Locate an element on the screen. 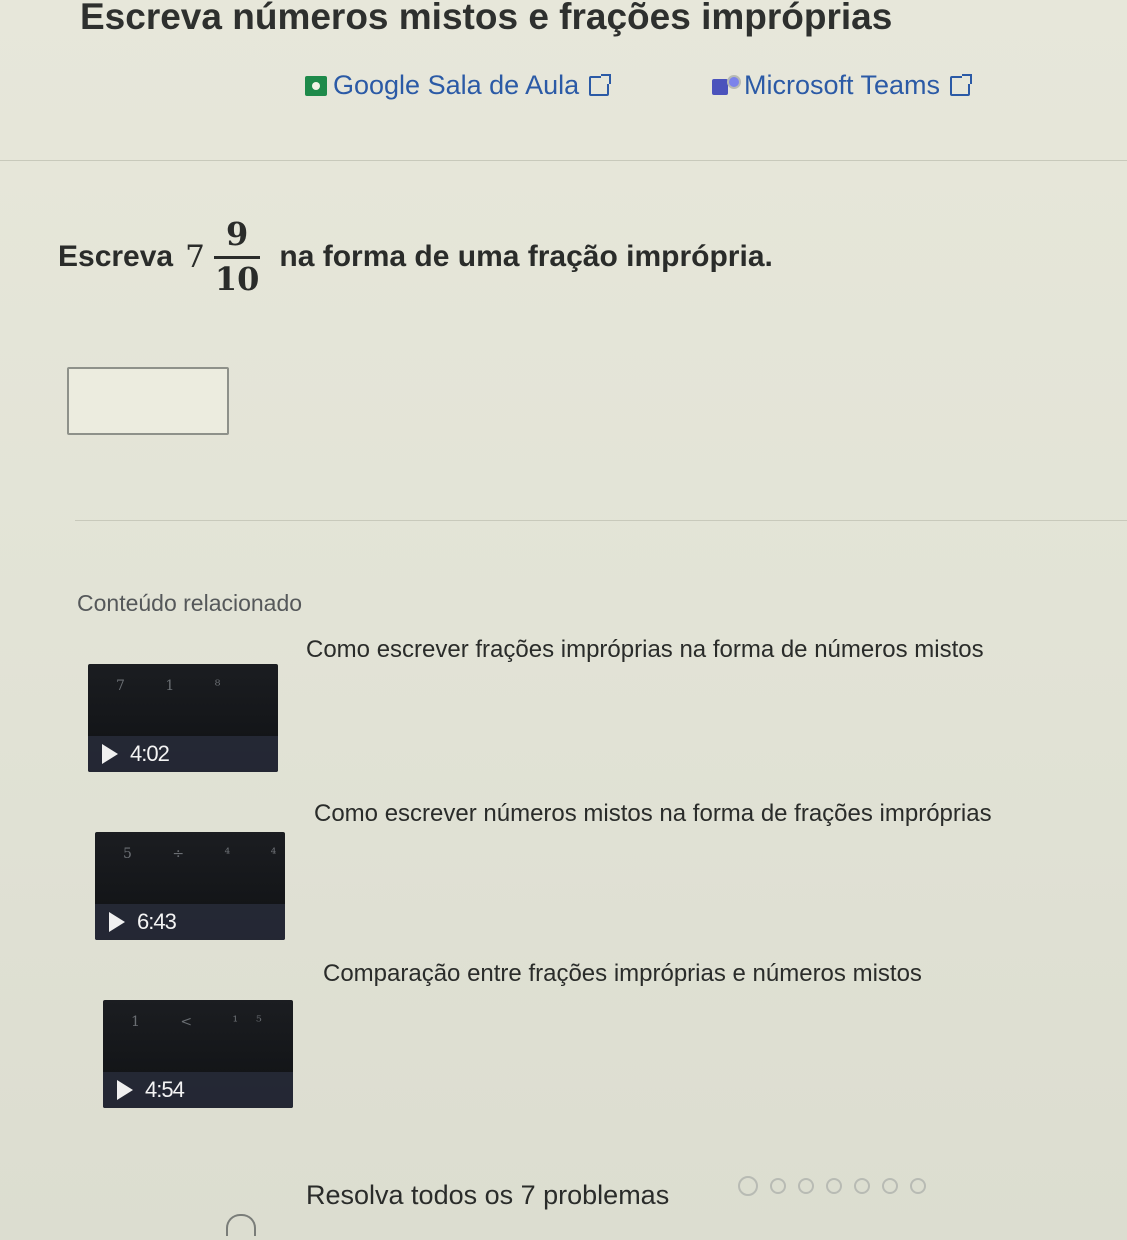 The width and height of the screenshot is (1127, 1240). fraction-bar is located at coordinates (237, 257).